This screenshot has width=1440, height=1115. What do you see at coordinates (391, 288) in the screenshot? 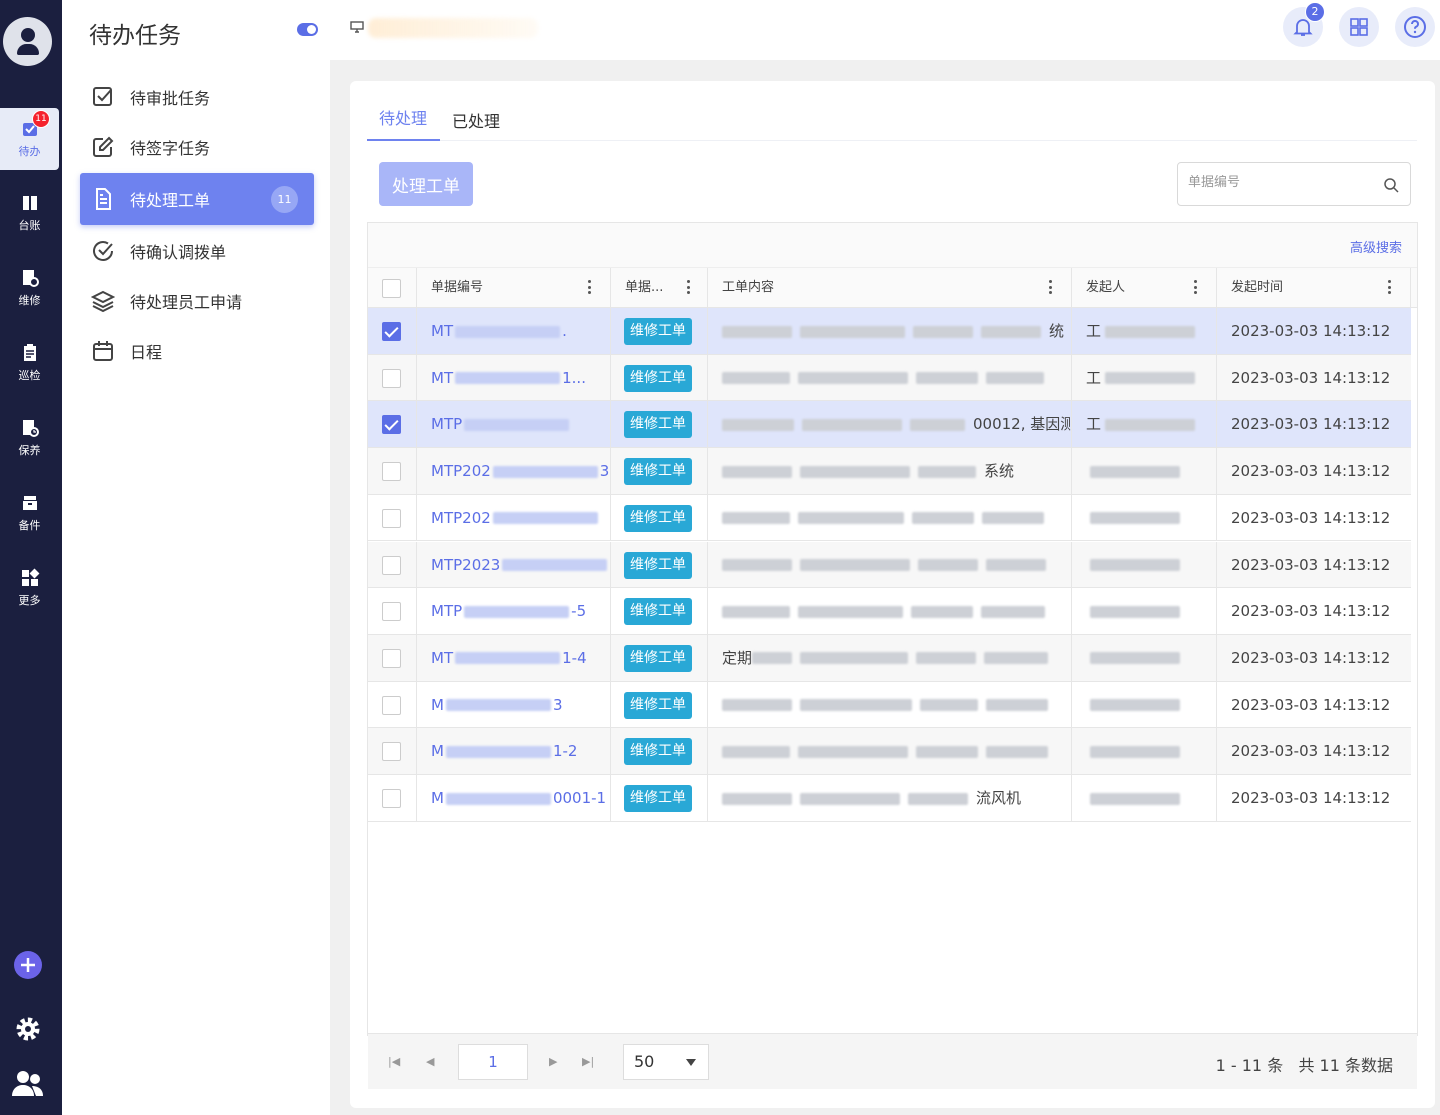
I see `select-all-checkbox` at bounding box center [391, 288].